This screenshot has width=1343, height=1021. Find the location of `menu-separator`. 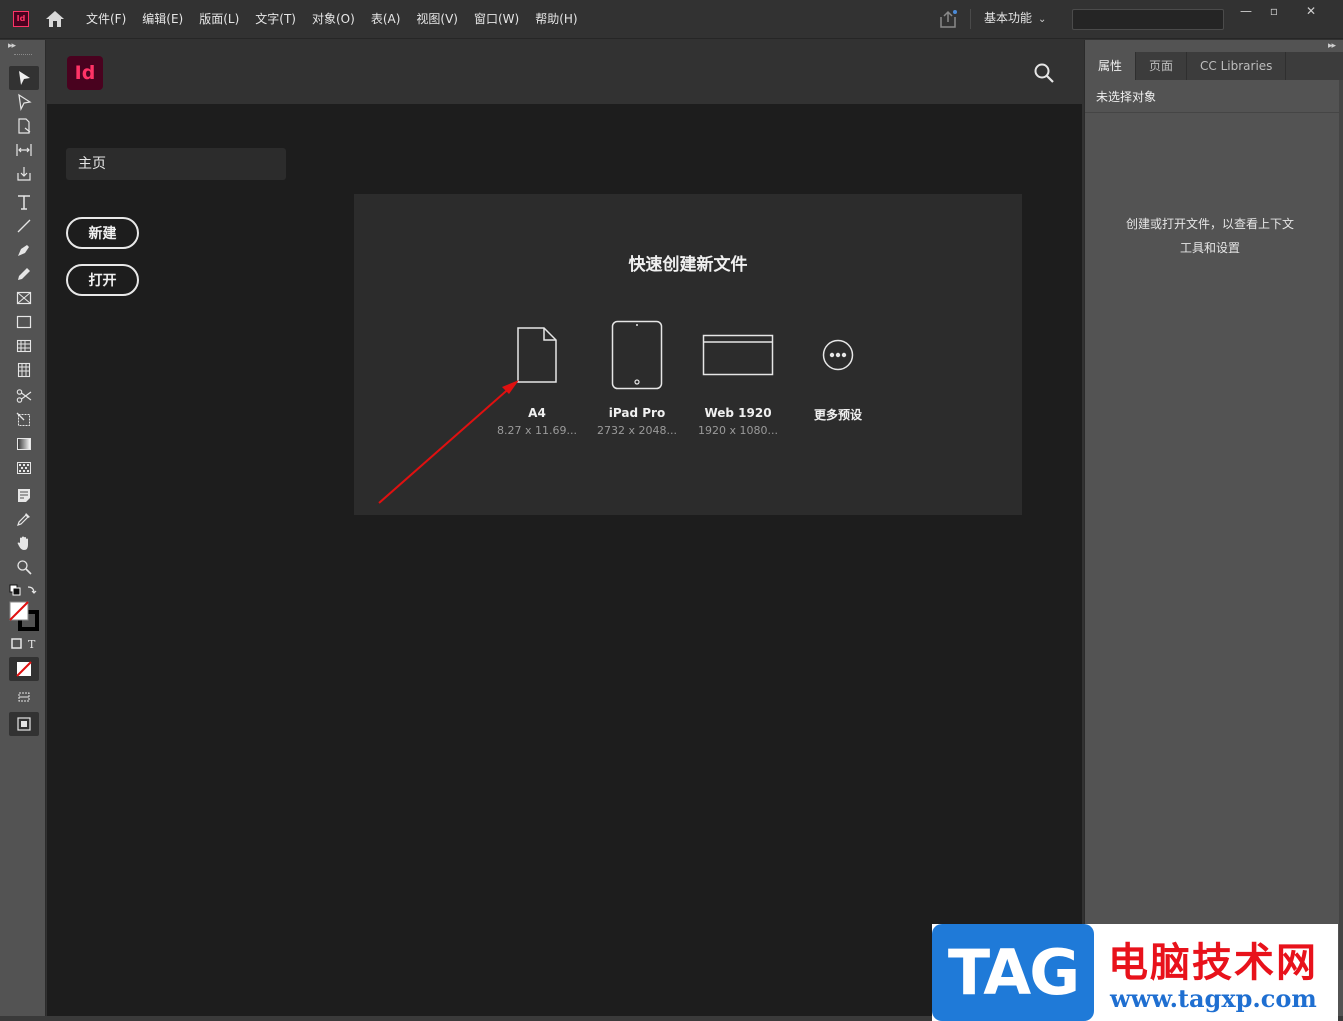

menu-separator is located at coordinates (970, 19).